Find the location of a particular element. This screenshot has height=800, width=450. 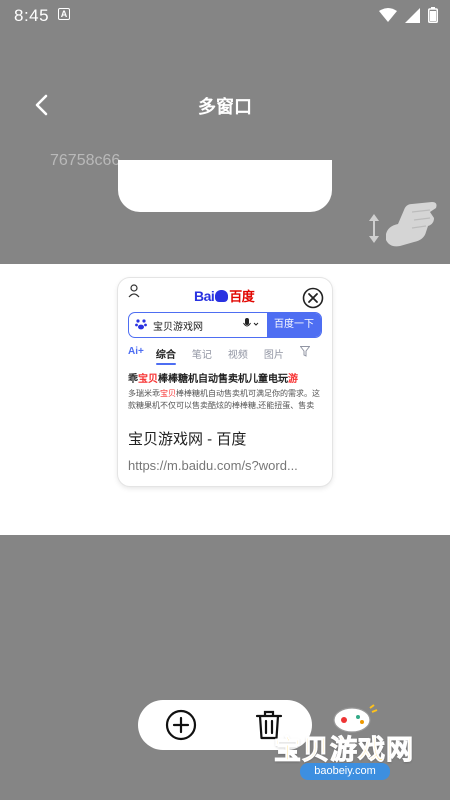

swipe-gesture-icon is located at coordinates (403, 224).